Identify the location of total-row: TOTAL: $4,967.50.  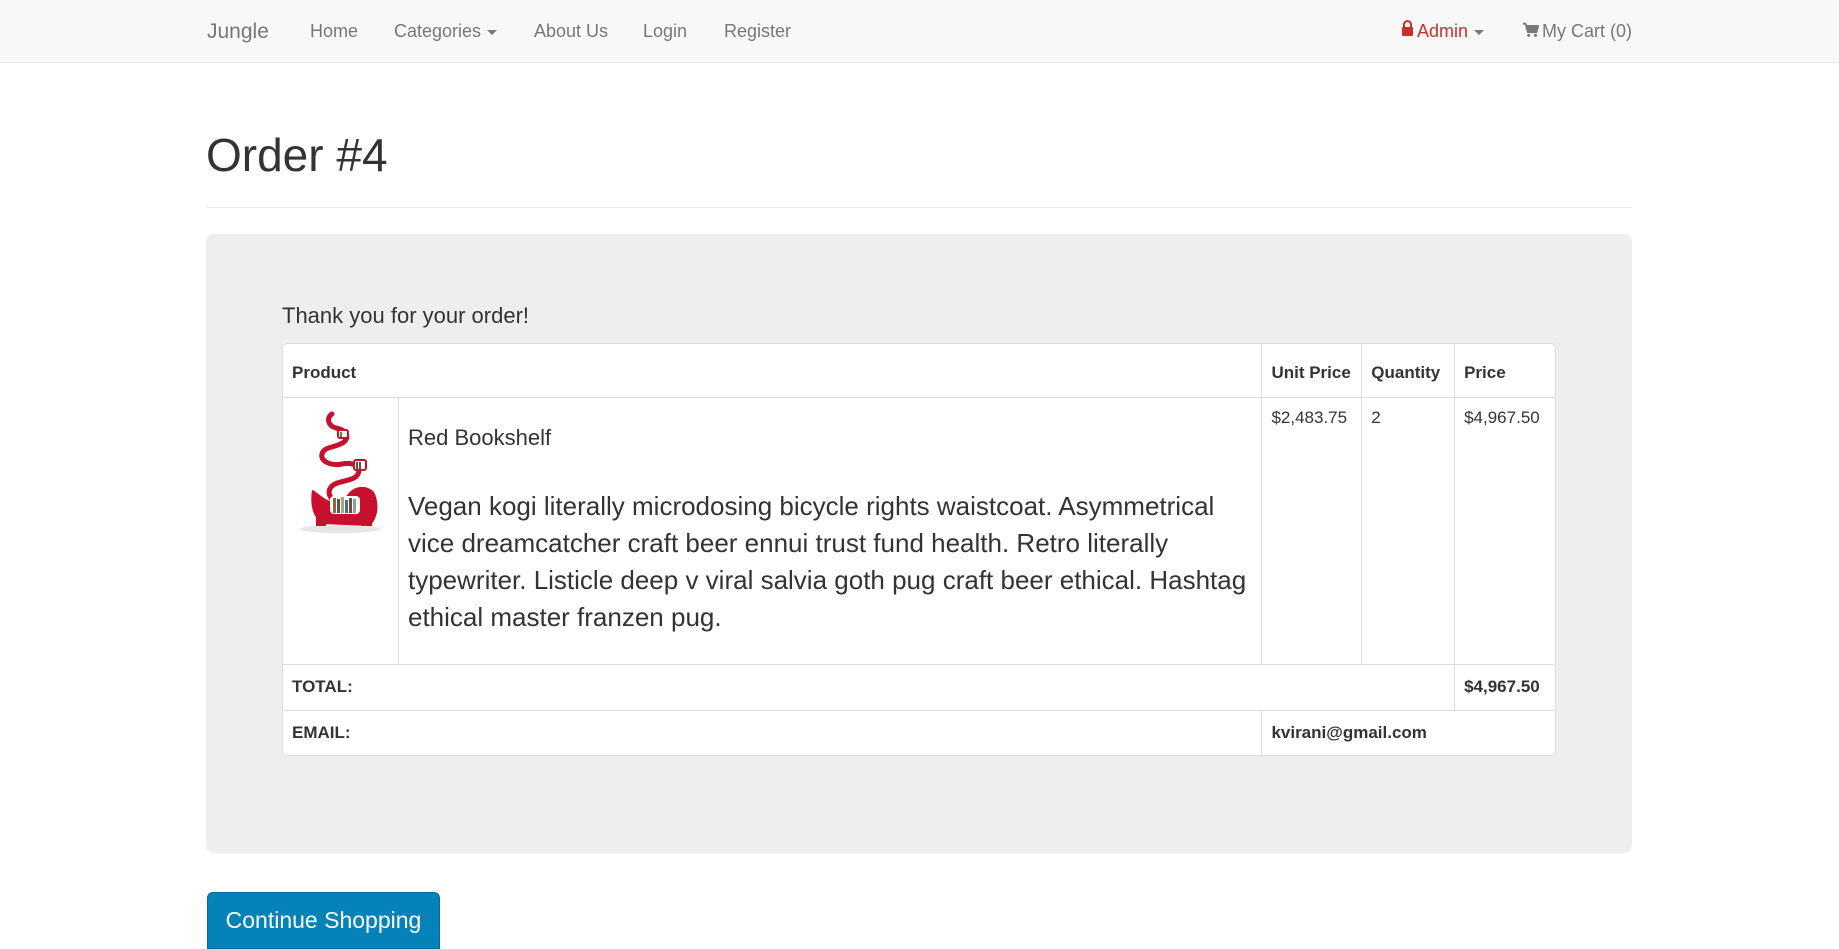
(919, 686).